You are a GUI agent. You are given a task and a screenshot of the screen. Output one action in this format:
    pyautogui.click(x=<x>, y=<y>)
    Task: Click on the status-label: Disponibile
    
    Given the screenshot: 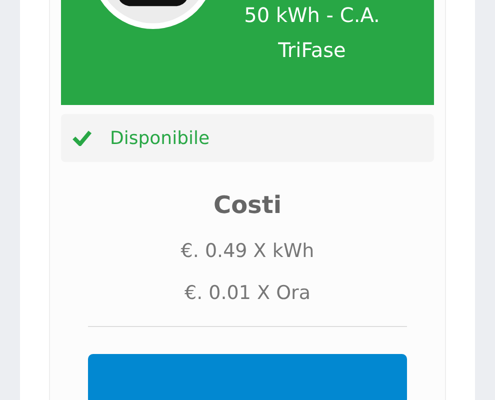 What is the action you would take?
    pyautogui.click(x=160, y=138)
    